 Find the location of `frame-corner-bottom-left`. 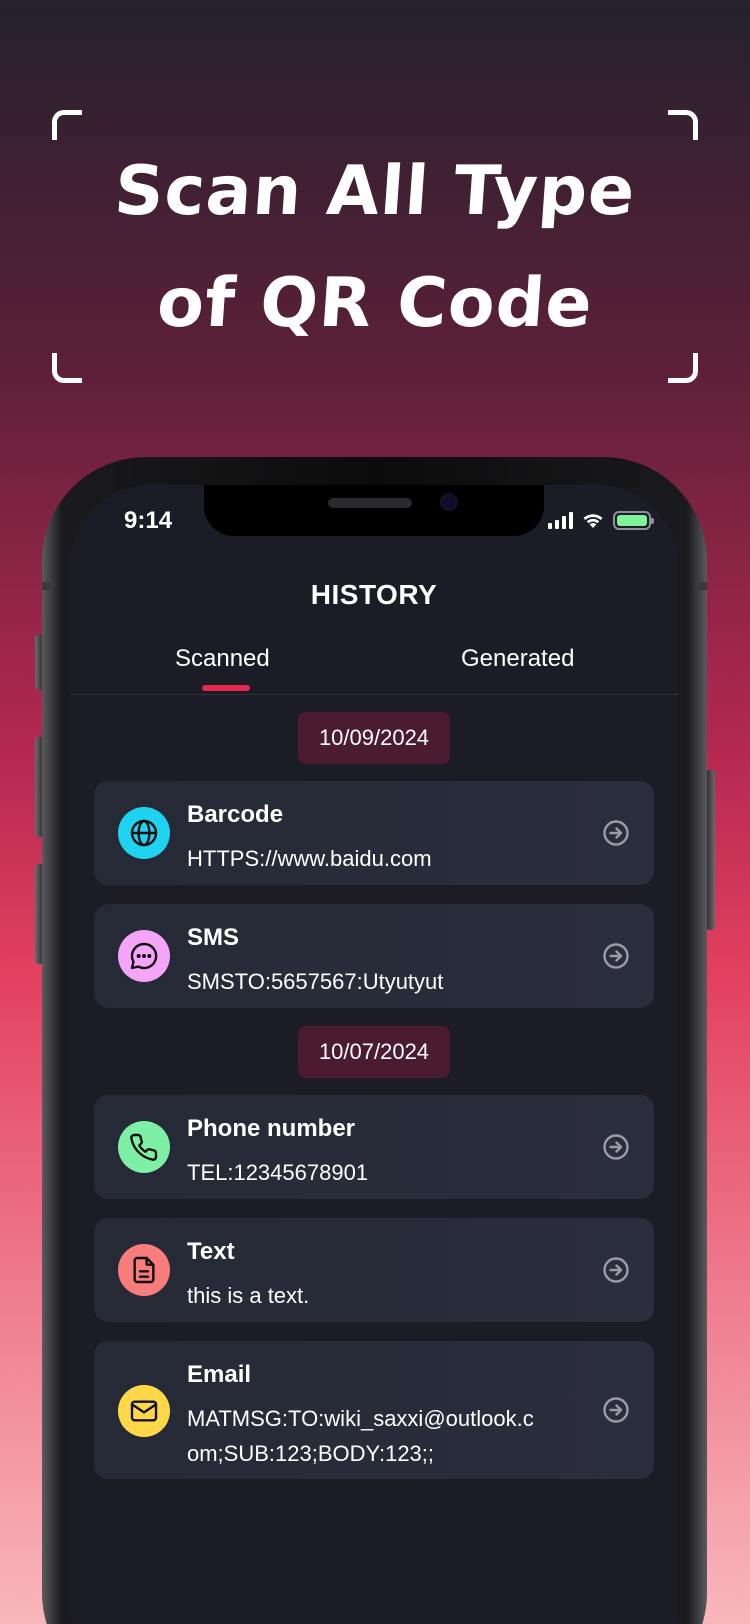

frame-corner-bottom-left is located at coordinates (67, 368).